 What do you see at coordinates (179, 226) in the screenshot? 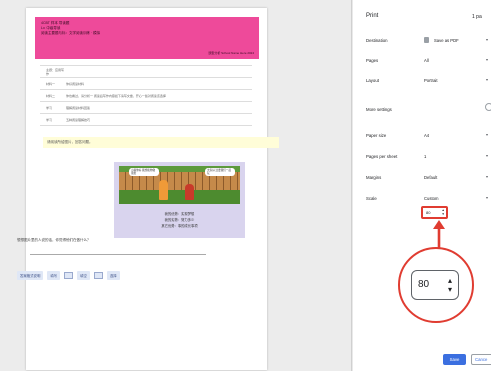
I see `caption-line: 其它优势：事的成长事项` at bounding box center [179, 226].